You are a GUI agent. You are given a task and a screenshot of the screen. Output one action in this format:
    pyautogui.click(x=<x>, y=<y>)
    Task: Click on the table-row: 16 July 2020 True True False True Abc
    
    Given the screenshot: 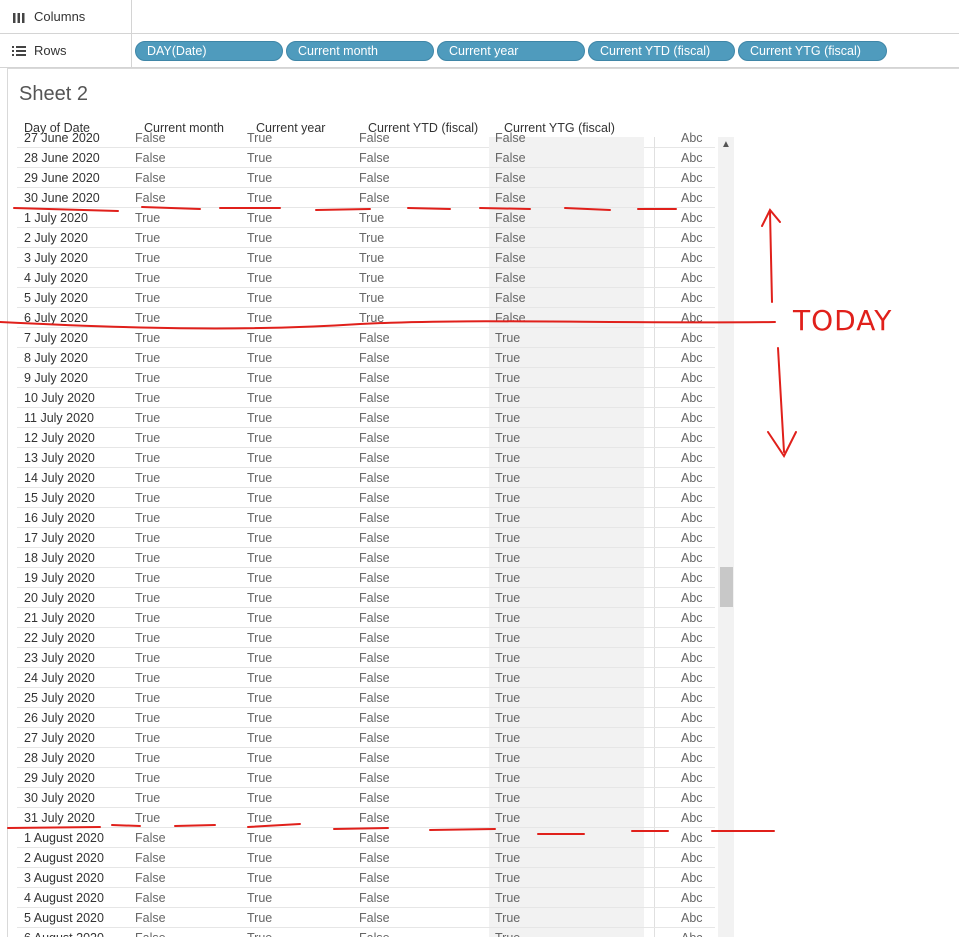 What is the action you would take?
    pyautogui.click(x=366, y=518)
    